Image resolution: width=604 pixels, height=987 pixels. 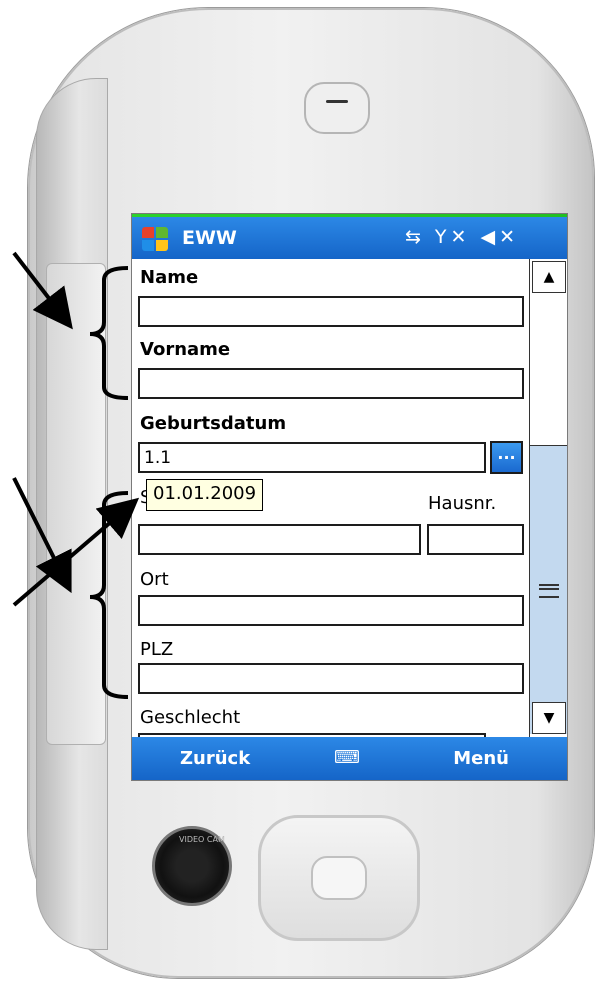 I want to click on app-title: EWW, so click(x=209, y=238).